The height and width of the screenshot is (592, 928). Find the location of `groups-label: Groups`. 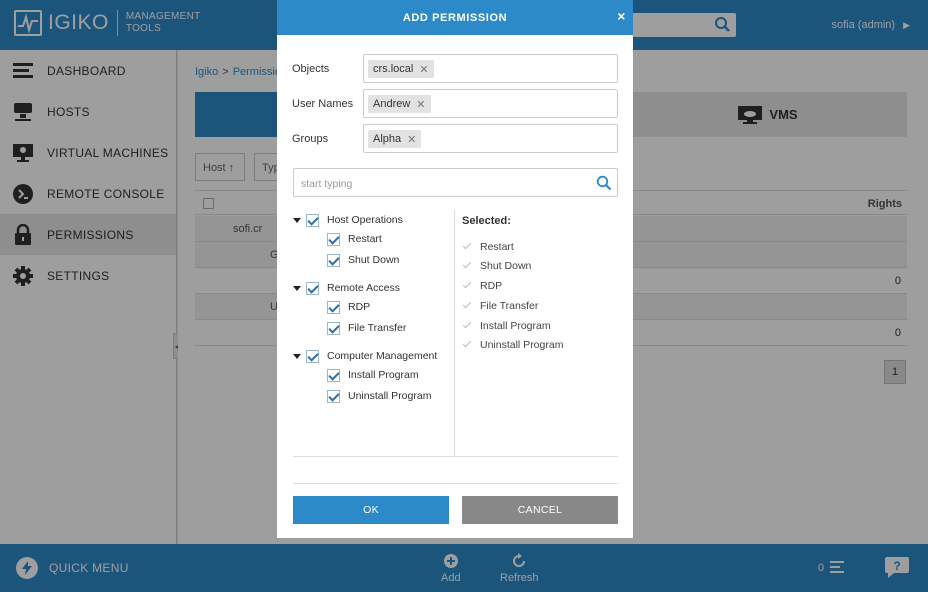

groups-label: Groups is located at coordinates (310, 139).